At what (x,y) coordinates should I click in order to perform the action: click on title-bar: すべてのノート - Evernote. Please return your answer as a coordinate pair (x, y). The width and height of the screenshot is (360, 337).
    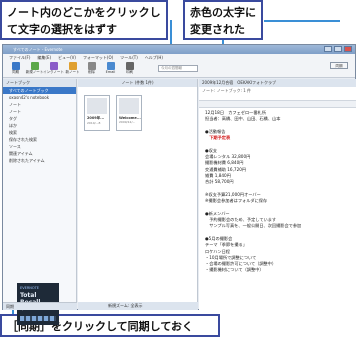
    Looking at the image, I should click on (179, 49).